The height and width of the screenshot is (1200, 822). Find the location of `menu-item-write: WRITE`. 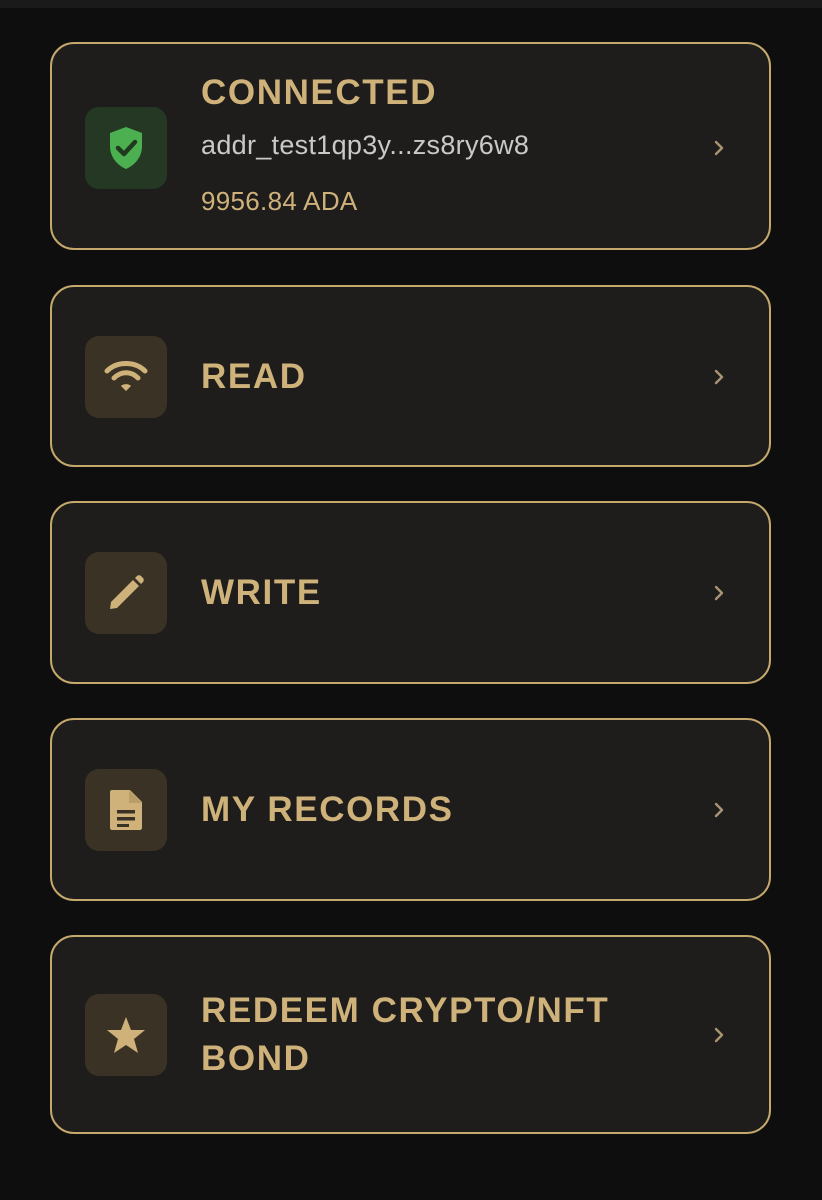

menu-item-write: WRITE is located at coordinates (410, 592).